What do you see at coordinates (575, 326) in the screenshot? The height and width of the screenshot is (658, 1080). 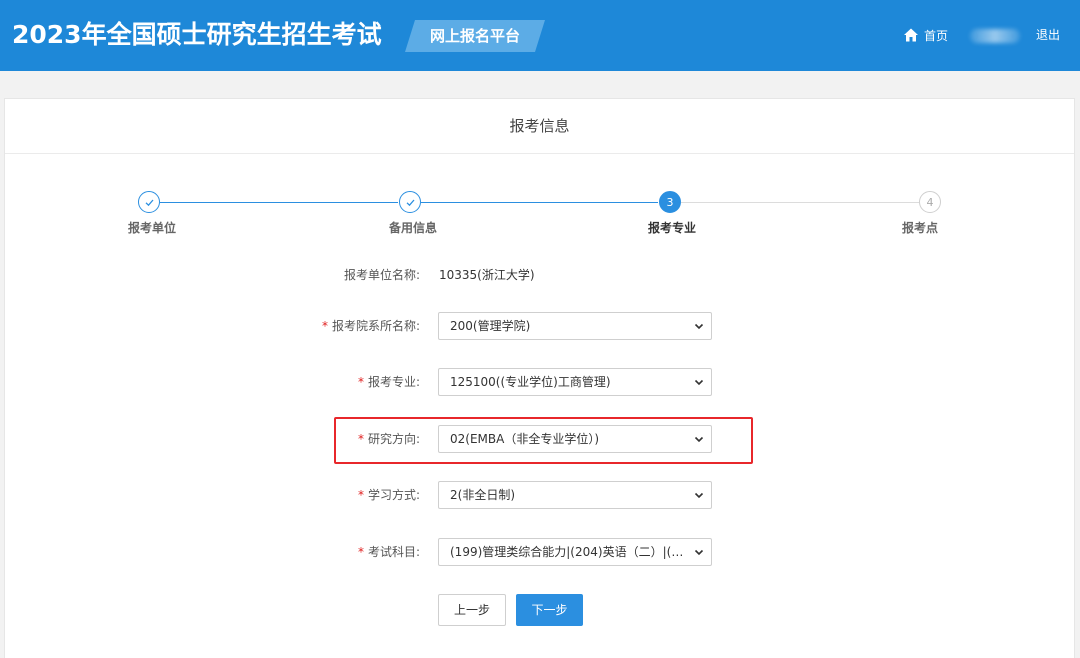 I see `department-select: 200(管理学院)` at bounding box center [575, 326].